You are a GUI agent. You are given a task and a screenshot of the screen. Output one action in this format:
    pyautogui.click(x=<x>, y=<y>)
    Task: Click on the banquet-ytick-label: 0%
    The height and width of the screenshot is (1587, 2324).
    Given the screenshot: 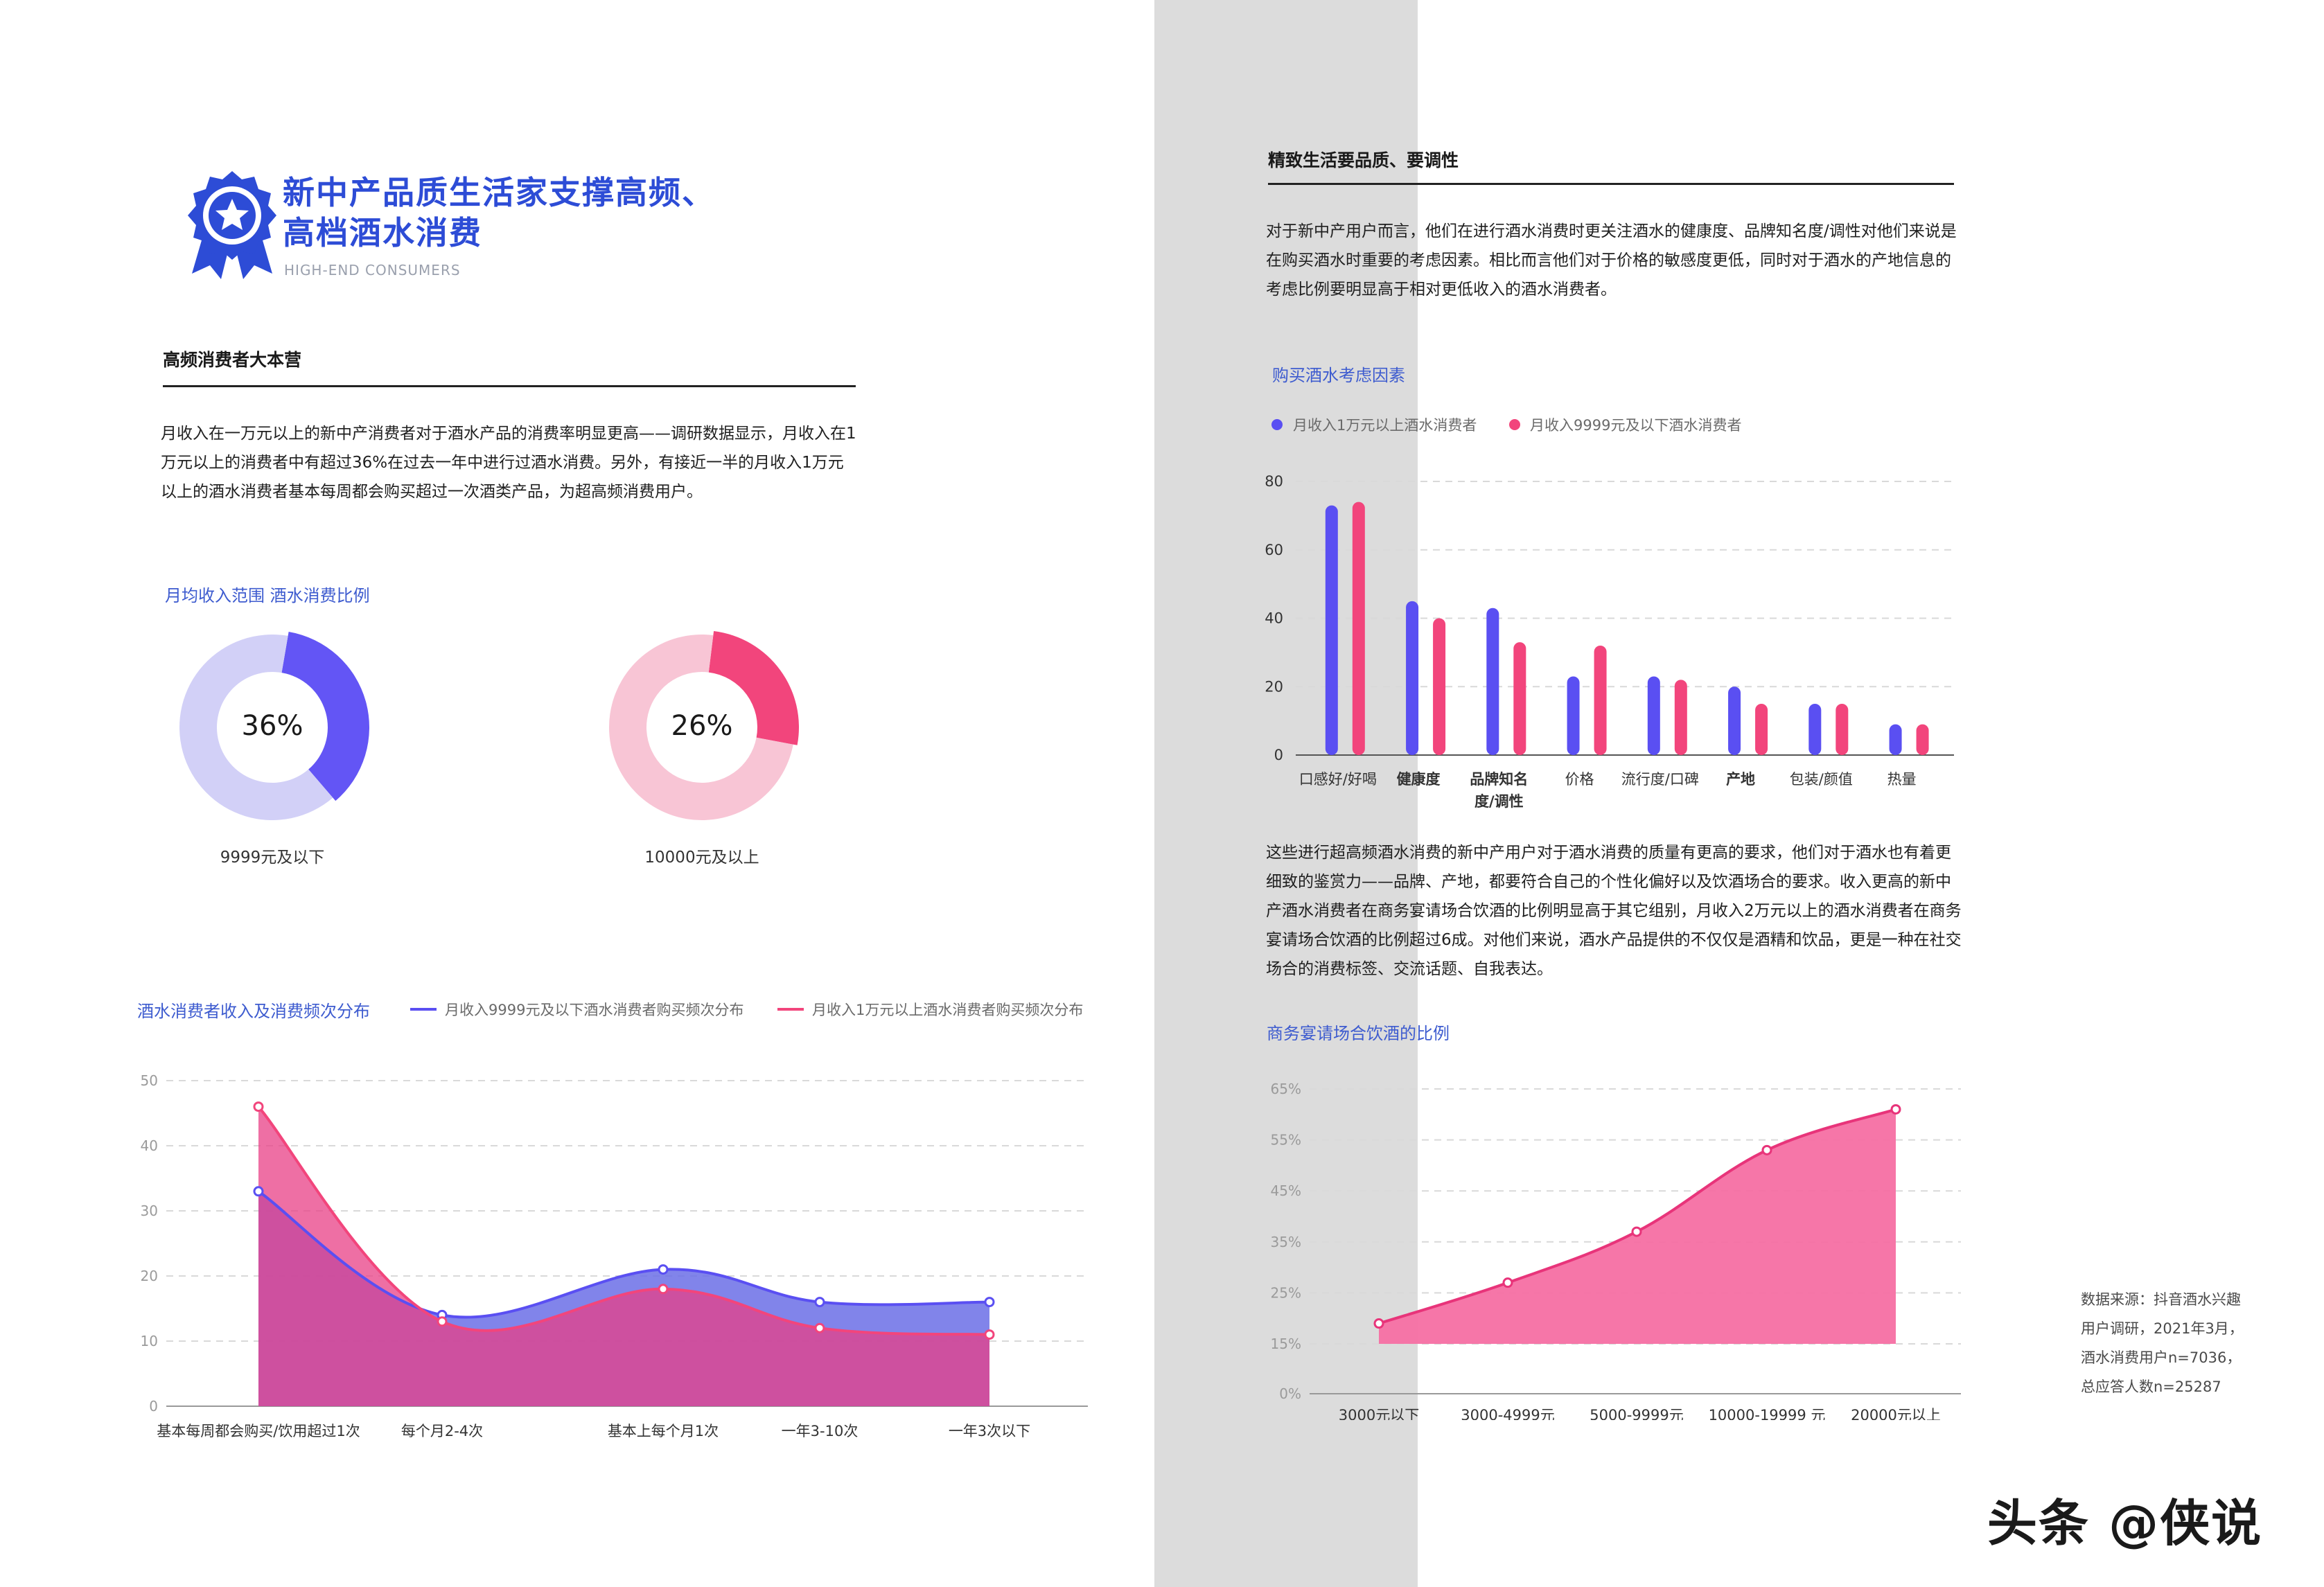 What is the action you would take?
    pyautogui.click(x=1290, y=1393)
    